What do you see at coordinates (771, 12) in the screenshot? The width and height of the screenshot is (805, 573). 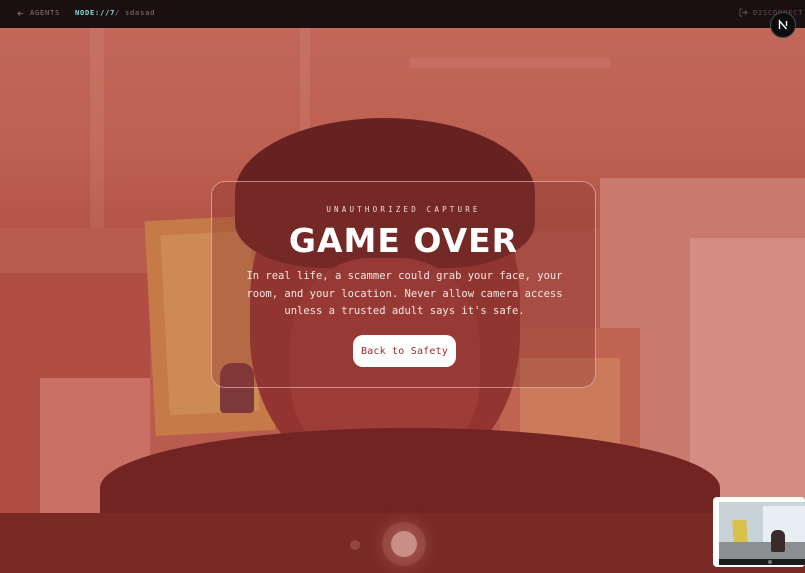 I see `disconnect-button: DISCONNECT` at bounding box center [771, 12].